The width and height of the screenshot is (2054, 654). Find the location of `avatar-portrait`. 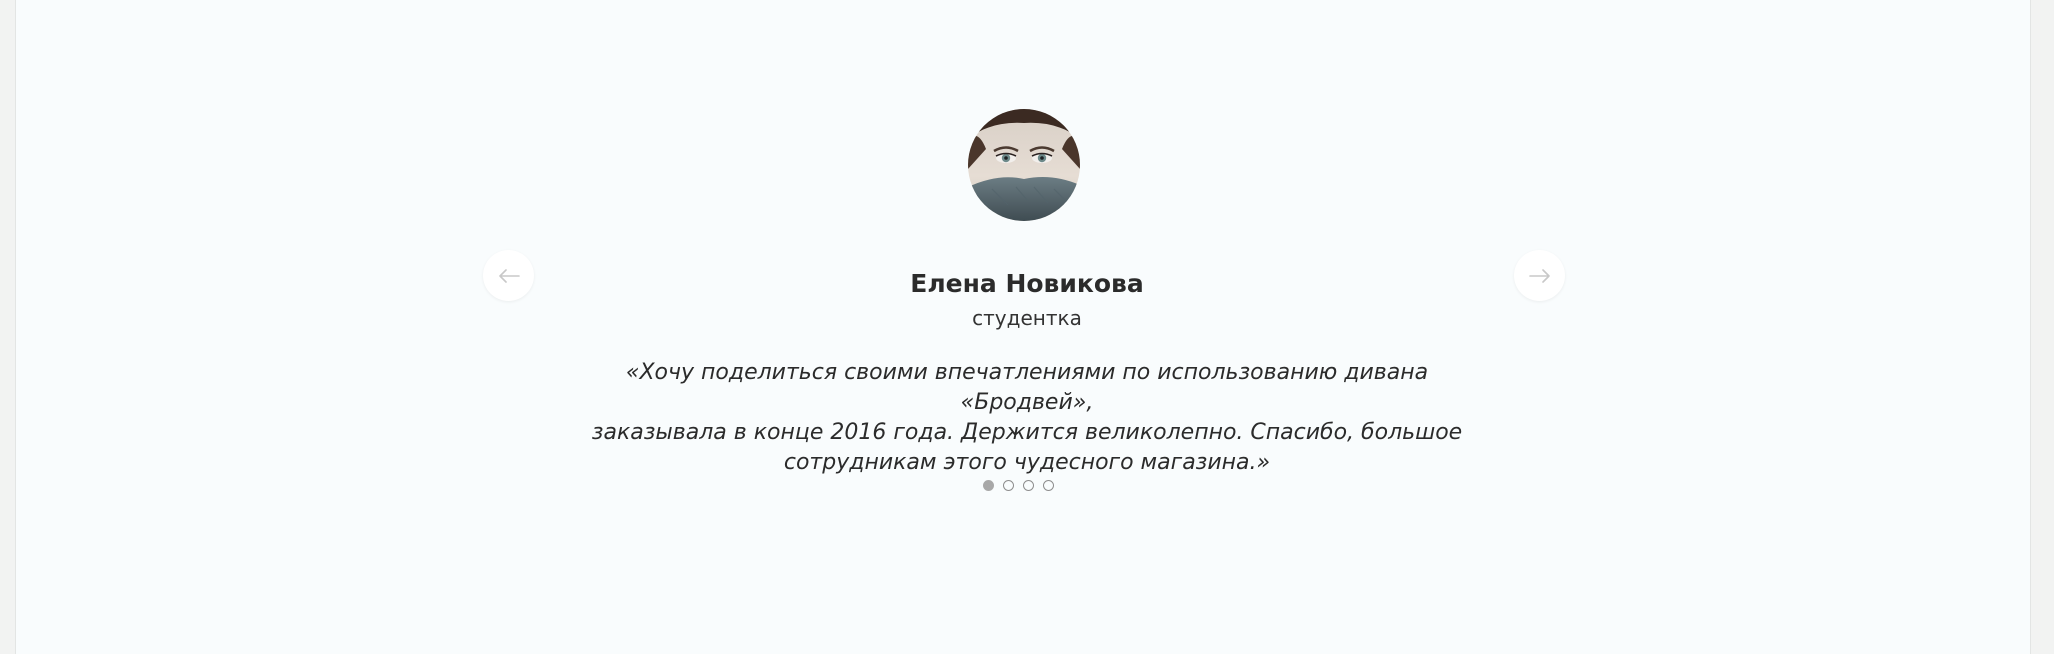

avatar-portrait is located at coordinates (1024, 165).